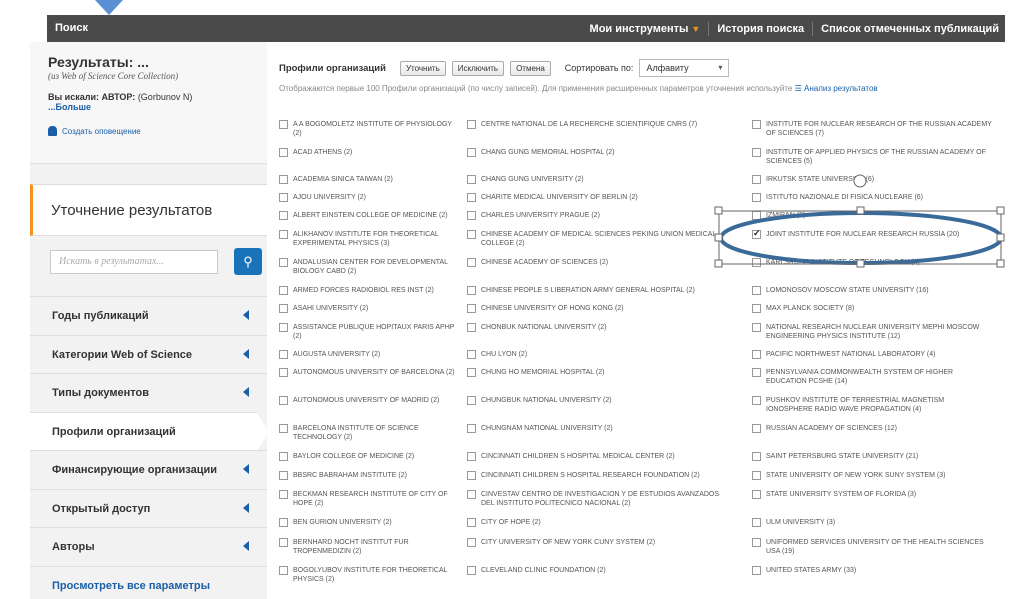 This screenshot has height=599, width=1024. What do you see at coordinates (596, 327) in the screenshot?
I see `org-option: CHONBUK NATIONAL UNIVERSITY (2)` at bounding box center [596, 327].